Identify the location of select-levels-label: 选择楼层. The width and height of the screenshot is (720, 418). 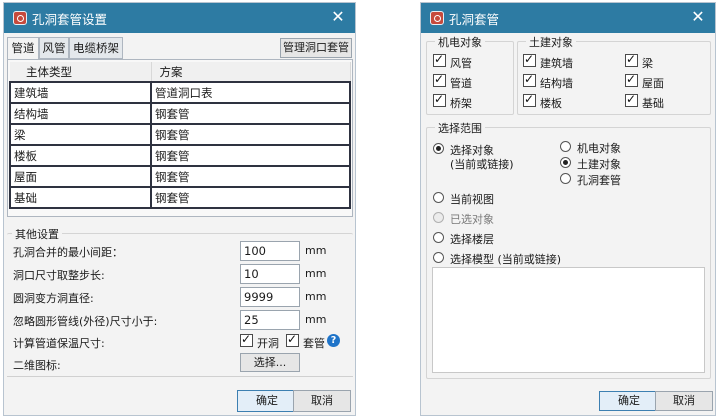
(472, 239).